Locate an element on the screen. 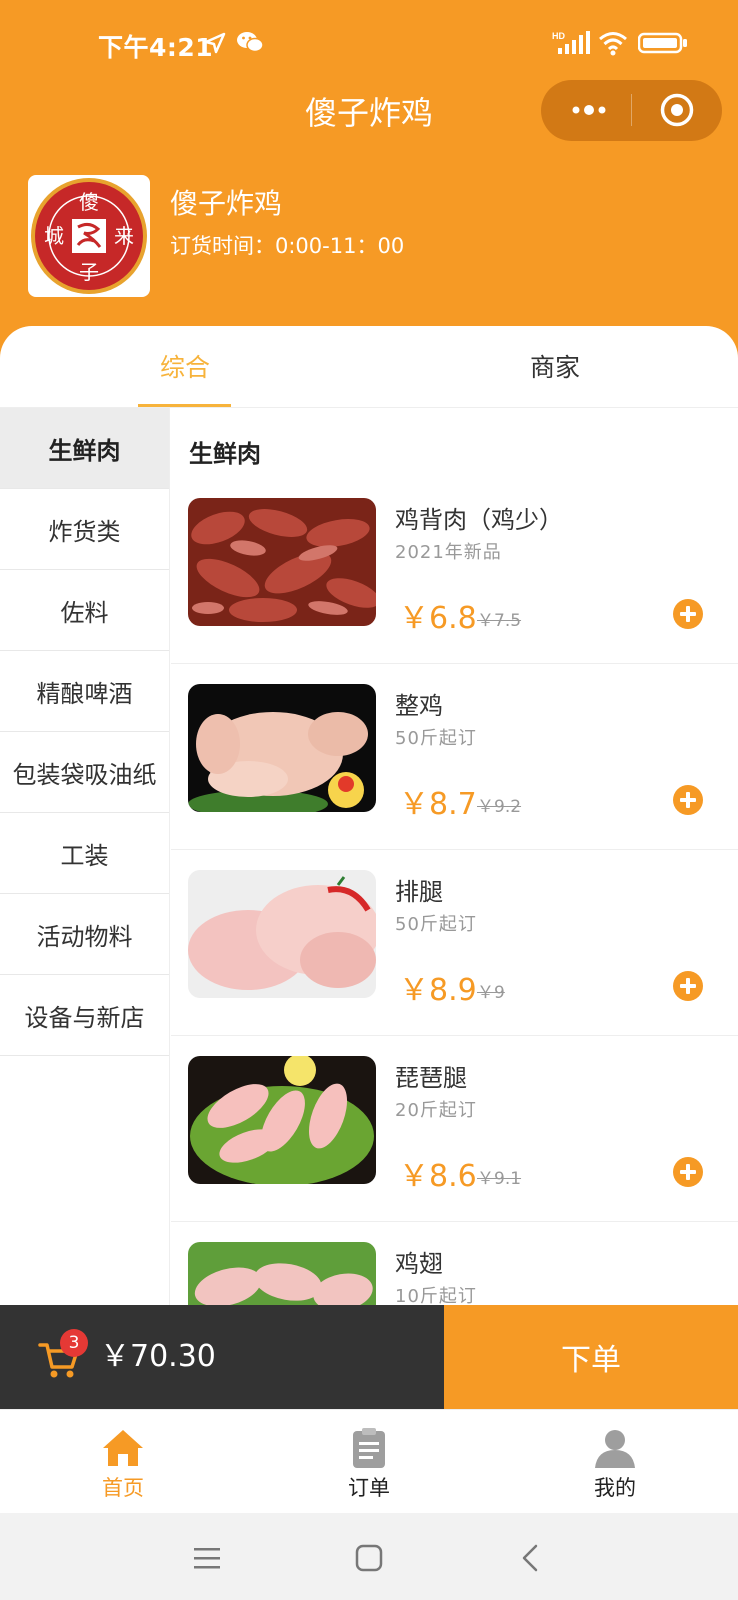 The height and width of the screenshot is (1600, 738). product-item: 排腿 50斤起订 ￥8.9 ￥9 is located at coordinates (454, 943).